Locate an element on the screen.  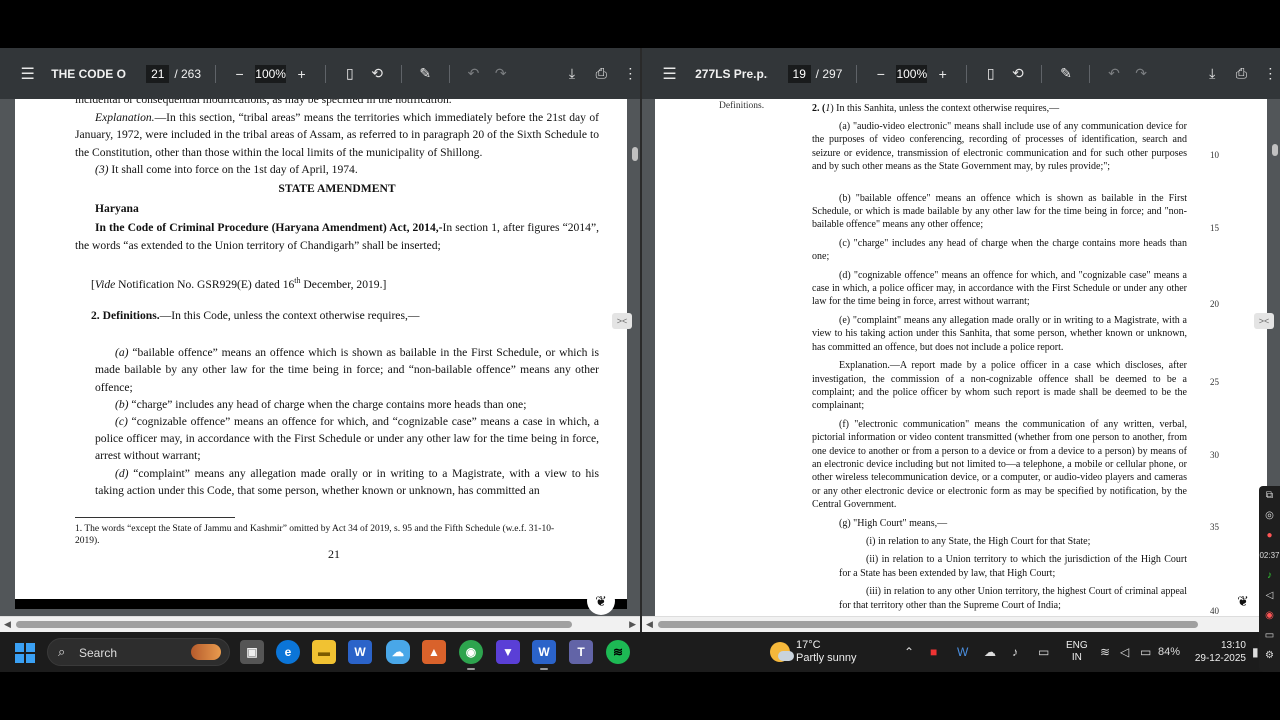
definitions-title: 2. Definitions. is located at coordinates (125, 315).